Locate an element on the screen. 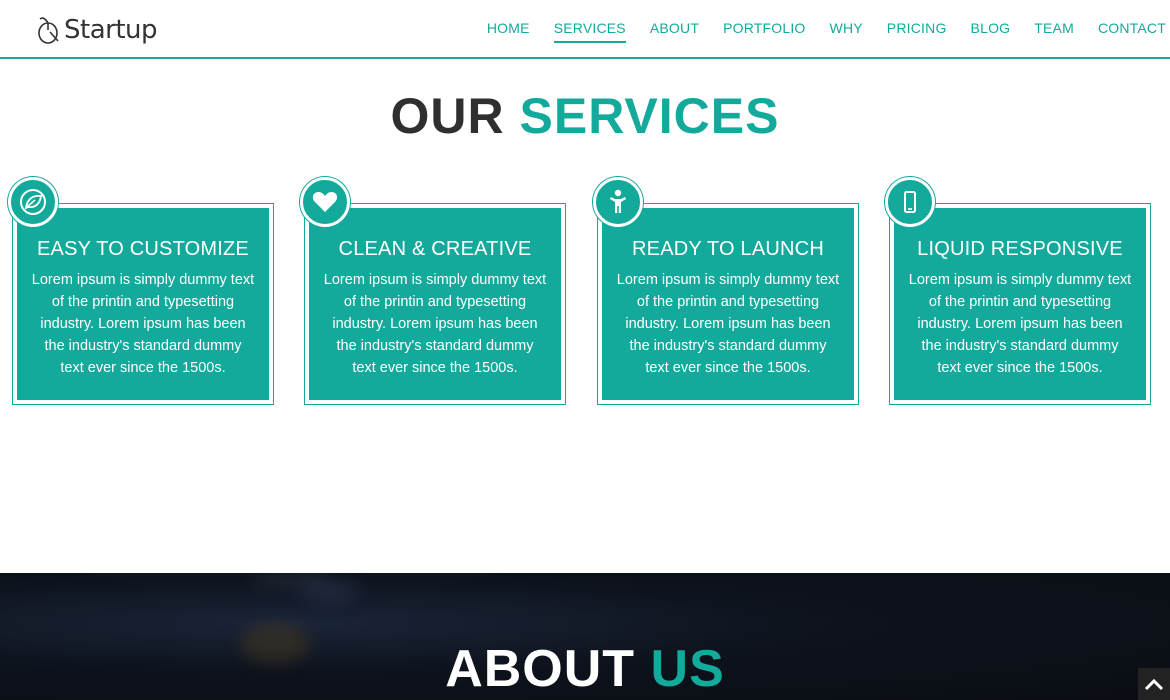 This screenshot has height=700, width=1170. background-bokeh is located at coordinates (290, 579).